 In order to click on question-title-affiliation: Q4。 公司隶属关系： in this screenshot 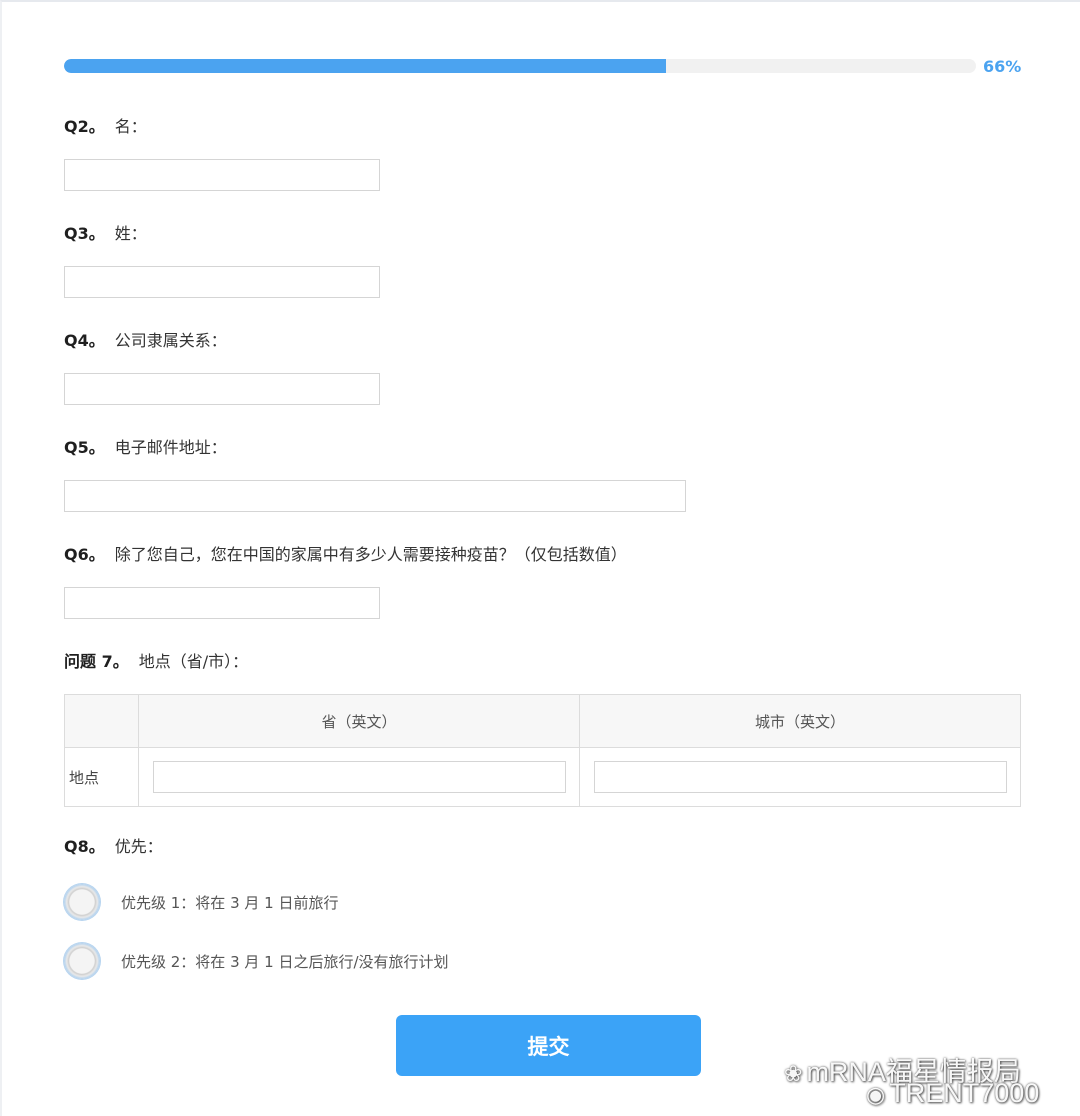, I will do `click(145, 339)`.